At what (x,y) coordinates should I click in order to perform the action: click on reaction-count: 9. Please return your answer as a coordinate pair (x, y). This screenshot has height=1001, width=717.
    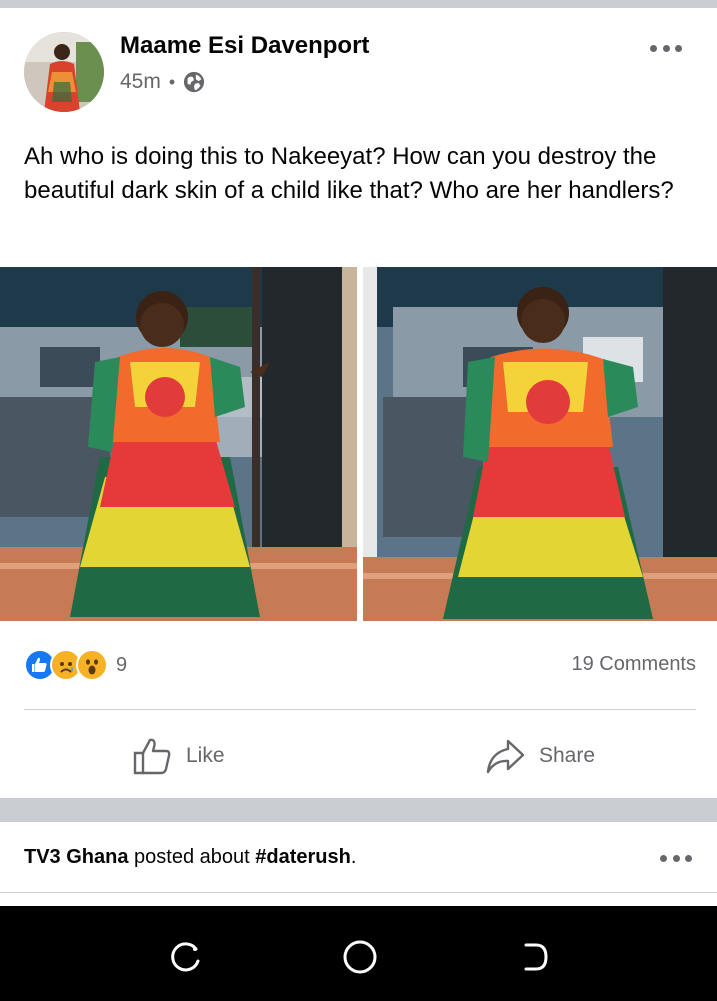
    Looking at the image, I should click on (122, 664).